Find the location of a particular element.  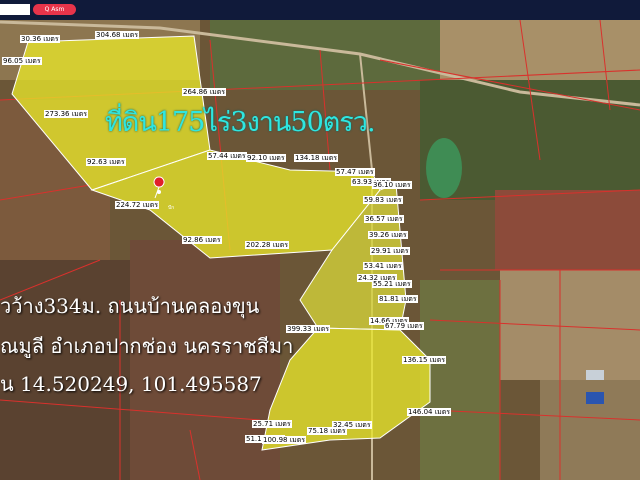

measurement-label: 39.26 เมตร is located at coordinates (388, 235).